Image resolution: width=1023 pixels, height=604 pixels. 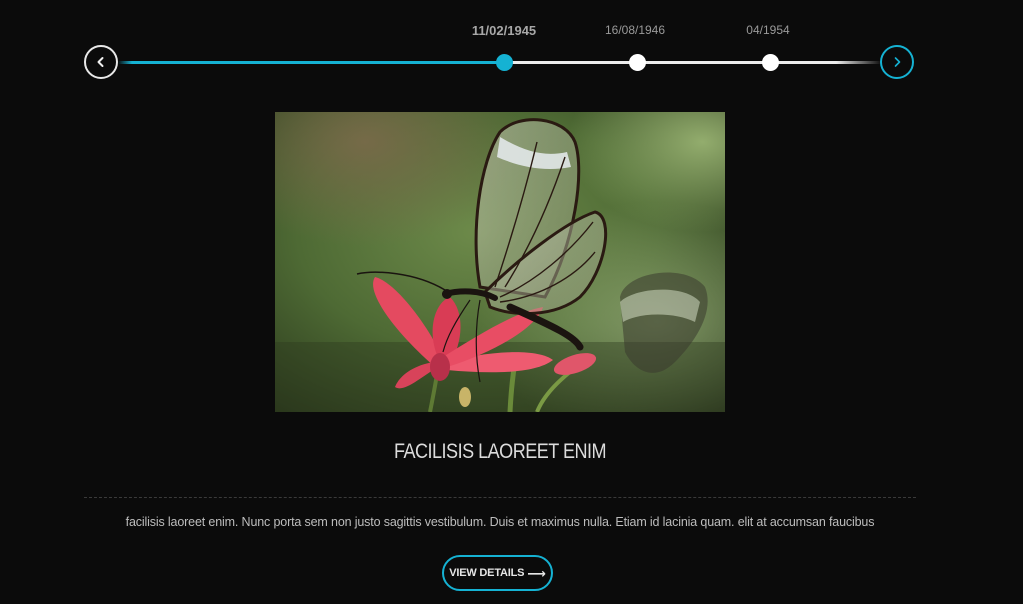 What do you see at coordinates (504, 30) in the screenshot?
I see `event-date-1: 11/02/1945` at bounding box center [504, 30].